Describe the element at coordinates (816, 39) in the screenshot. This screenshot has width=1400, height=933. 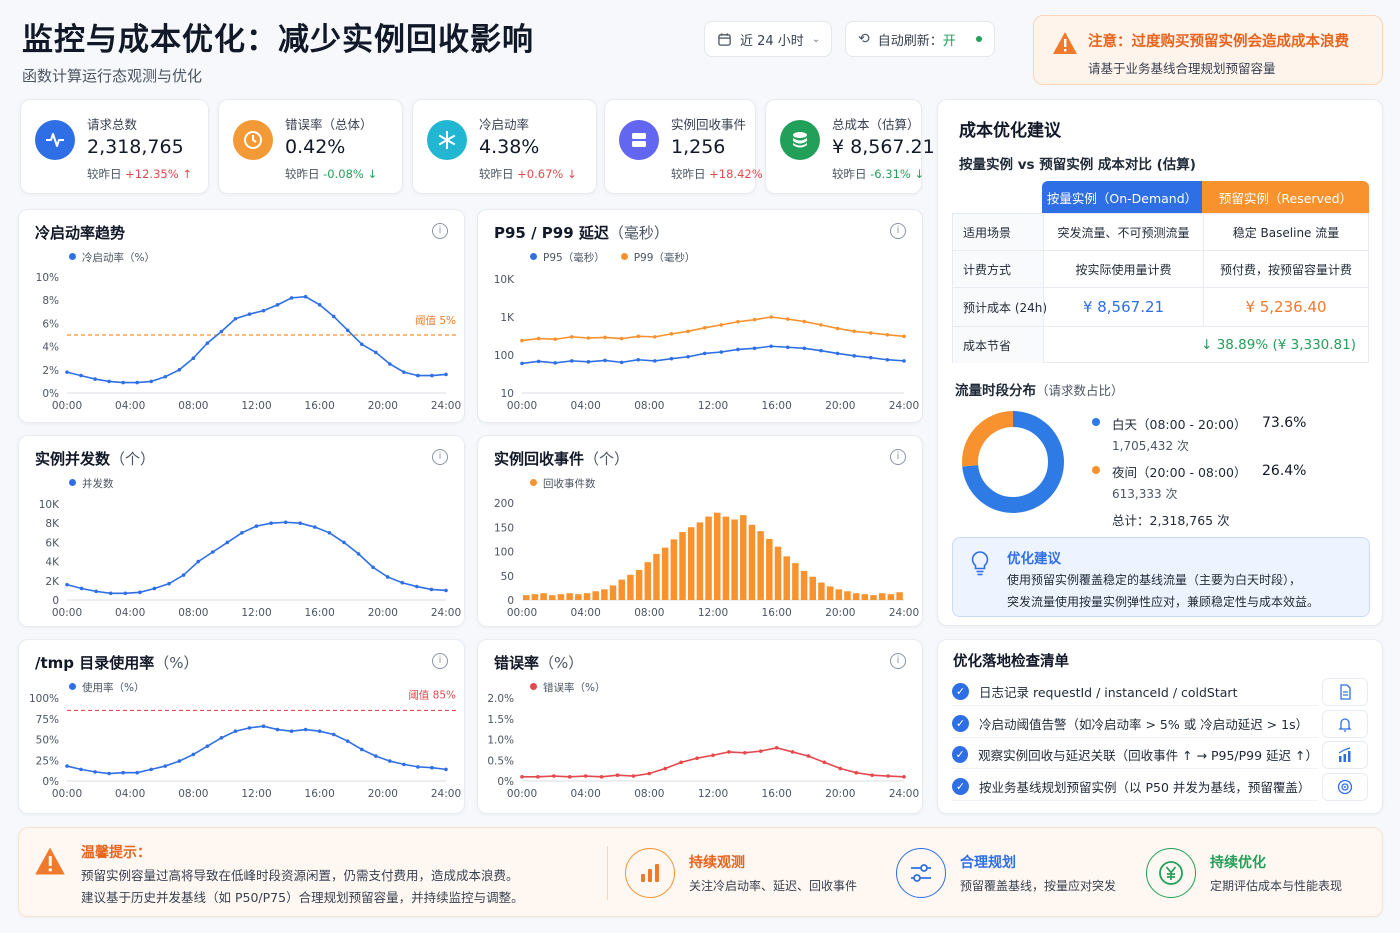
I see `chevron-down-icon: ⌄` at that location.